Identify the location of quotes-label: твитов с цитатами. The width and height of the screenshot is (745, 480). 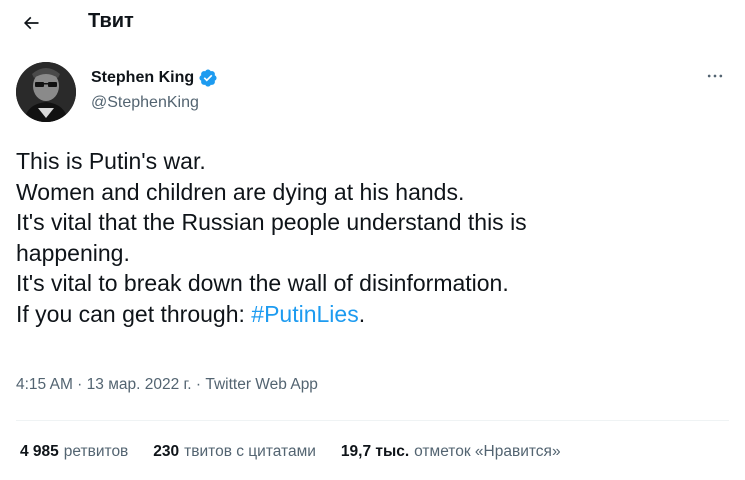
(250, 451).